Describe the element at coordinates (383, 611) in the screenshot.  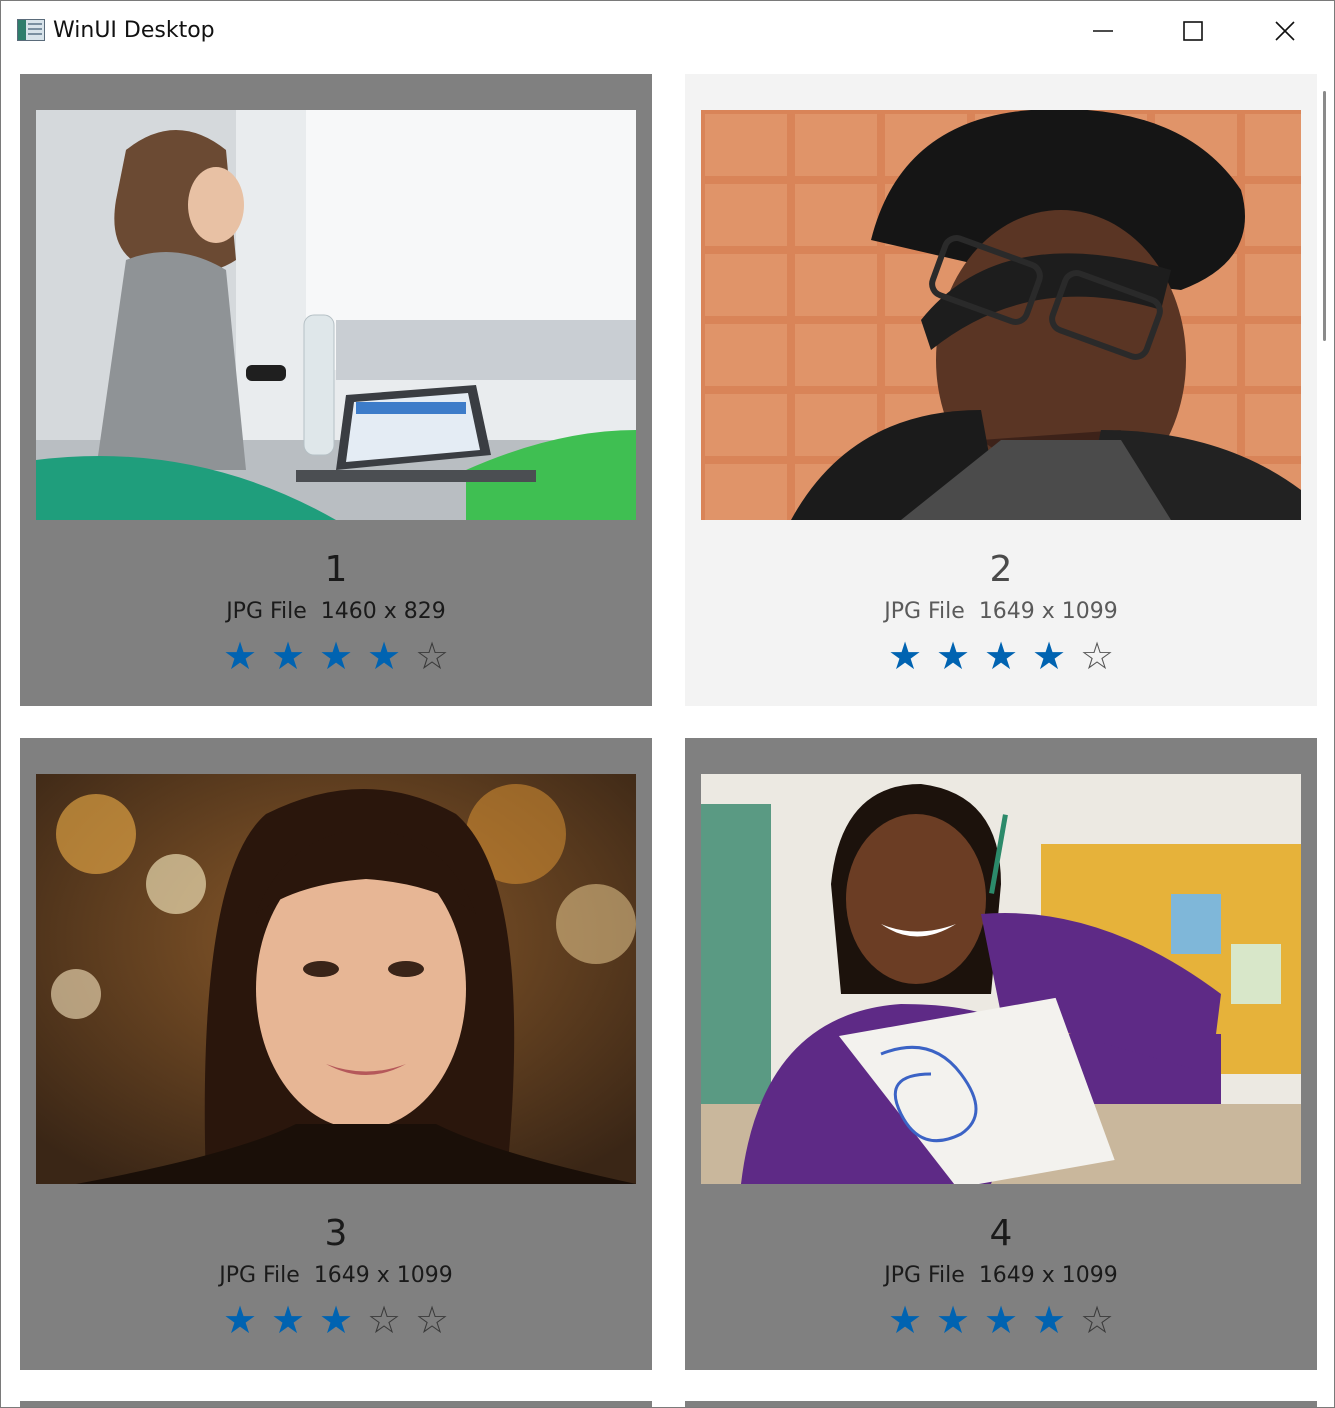
I see `image-dimensions: 1460 x 829` at that location.